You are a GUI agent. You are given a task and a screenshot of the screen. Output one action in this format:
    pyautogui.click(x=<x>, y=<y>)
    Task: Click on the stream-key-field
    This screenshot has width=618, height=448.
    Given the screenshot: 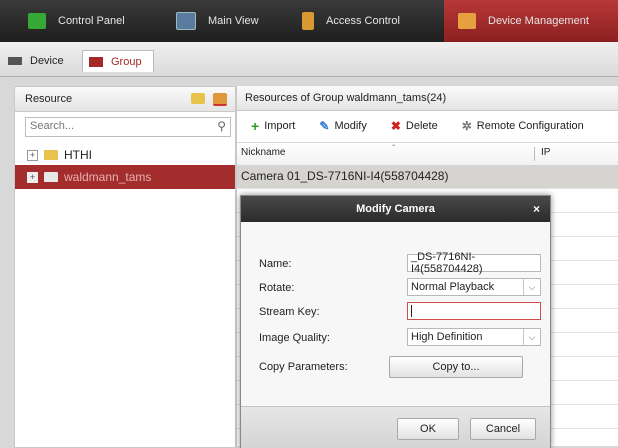 What is the action you would take?
    pyautogui.click(x=474, y=311)
    